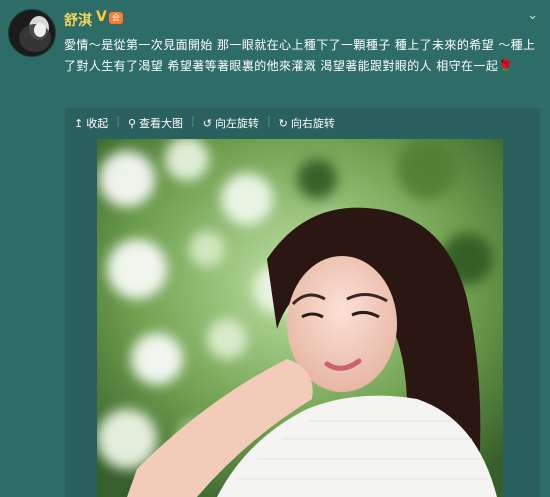 The width and height of the screenshot is (550, 497). I want to click on chevron-down-icon: ⌄, so click(532, 15).